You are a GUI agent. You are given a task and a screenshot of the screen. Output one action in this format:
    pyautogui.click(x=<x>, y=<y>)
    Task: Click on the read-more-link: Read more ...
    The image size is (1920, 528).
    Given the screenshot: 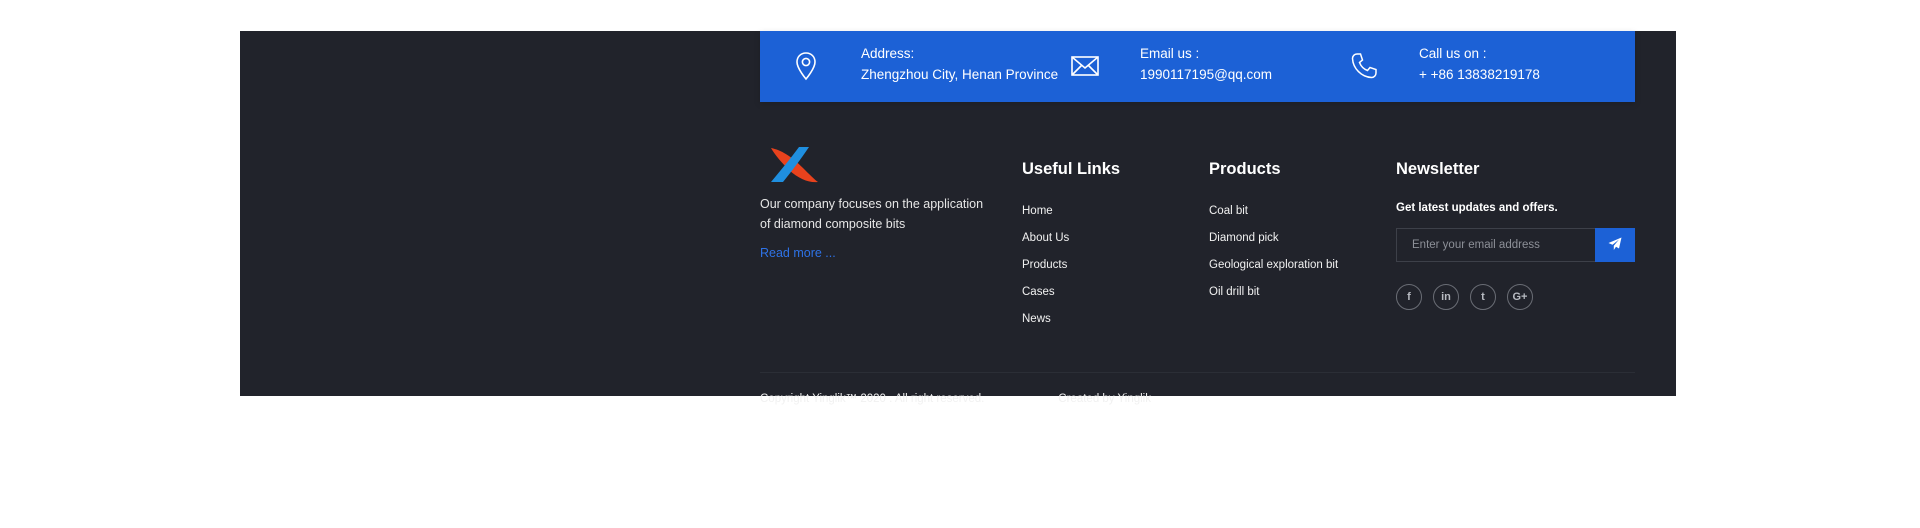 What is the action you would take?
    pyautogui.click(x=798, y=253)
    